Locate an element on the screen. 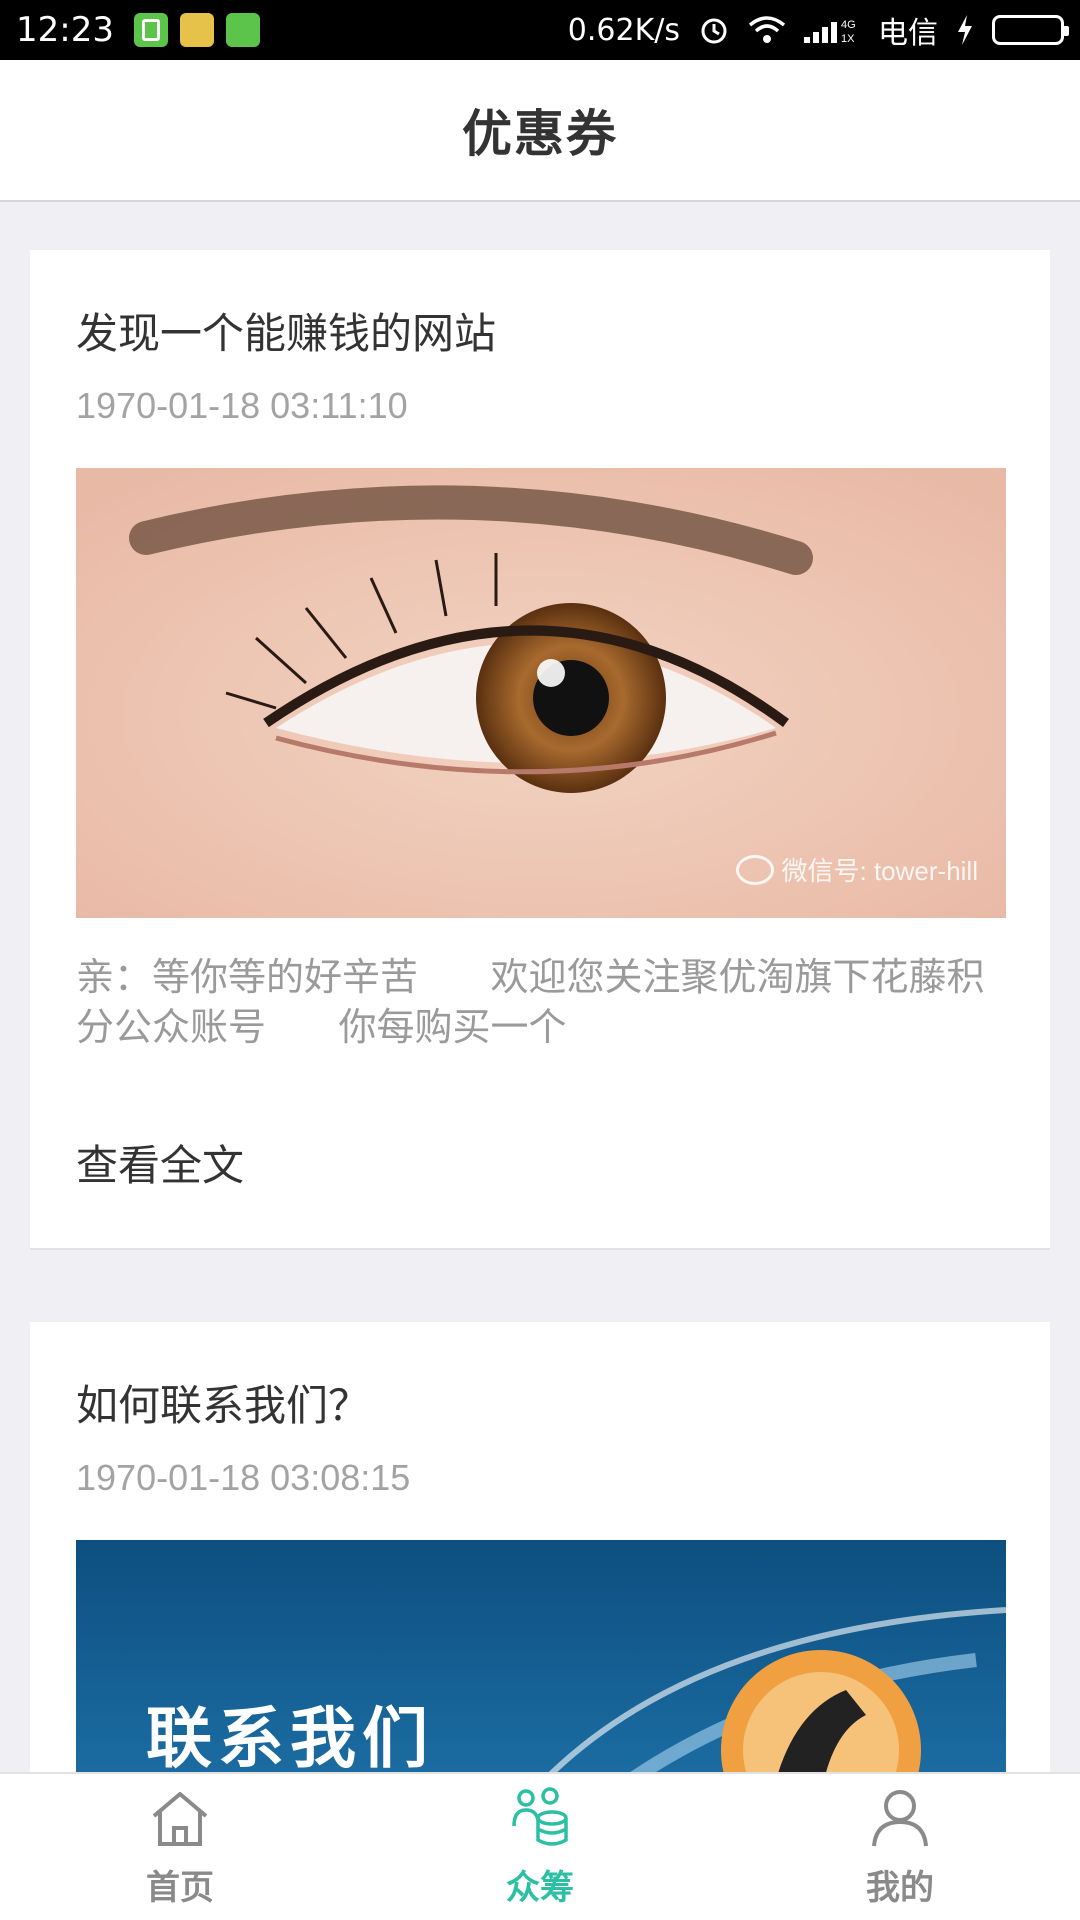 This screenshot has height=1920, width=1080. nav-label: 首页 is located at coordinates (180, 1887).